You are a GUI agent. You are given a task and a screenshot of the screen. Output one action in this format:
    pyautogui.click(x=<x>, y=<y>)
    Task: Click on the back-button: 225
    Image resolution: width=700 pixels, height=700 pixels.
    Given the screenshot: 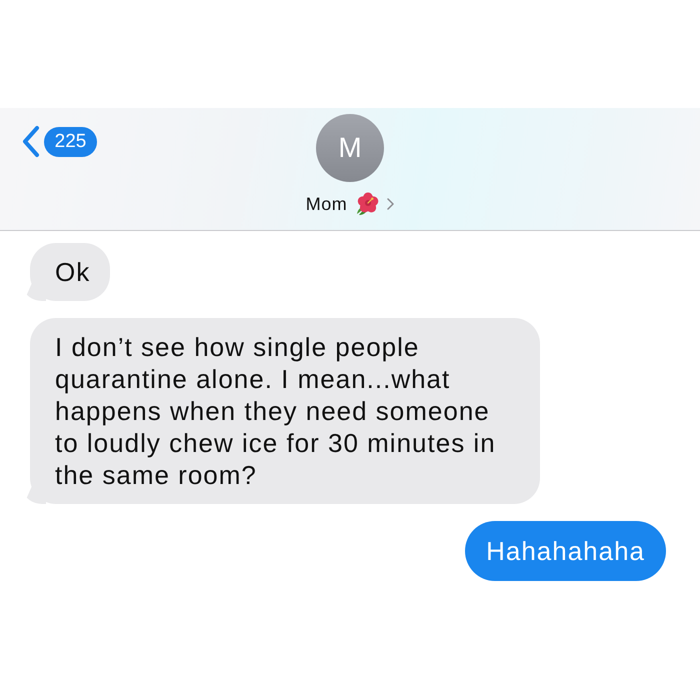 What is the action you would take?
    pyautogui.click(x=59, y=141)
    